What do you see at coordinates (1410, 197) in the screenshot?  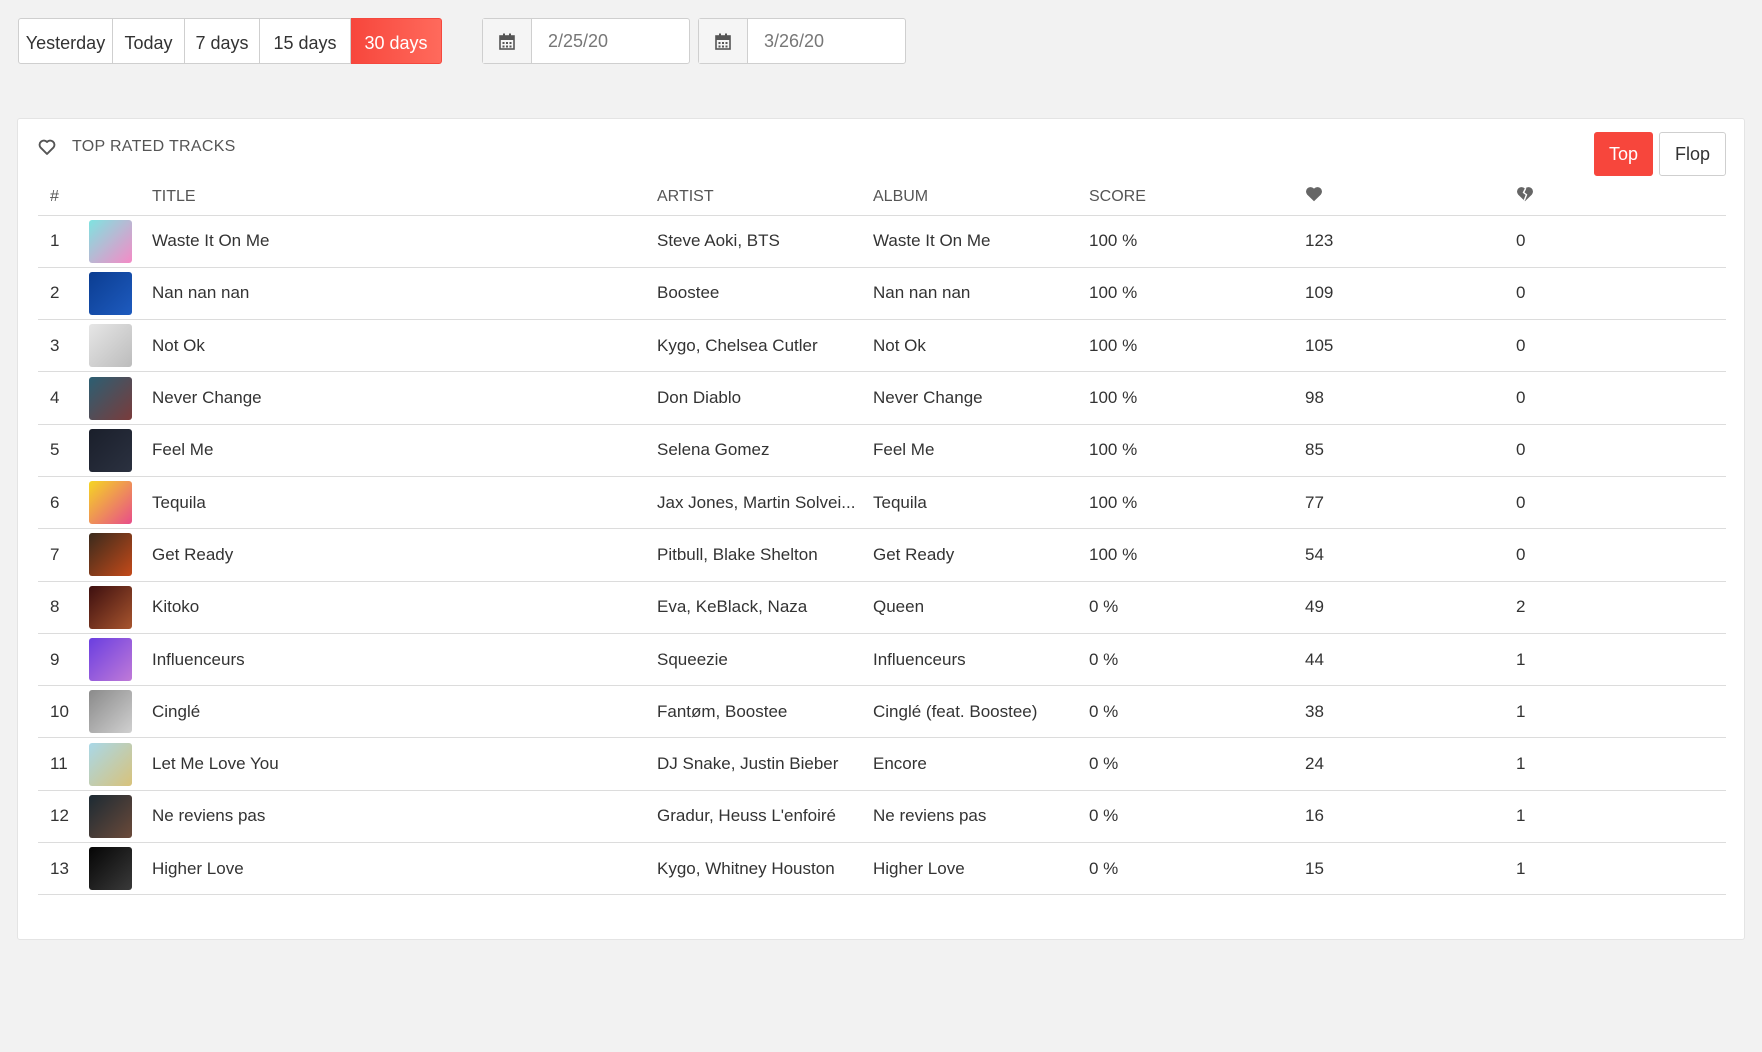 I see `likes-header` at bounding box center [1410, 197].